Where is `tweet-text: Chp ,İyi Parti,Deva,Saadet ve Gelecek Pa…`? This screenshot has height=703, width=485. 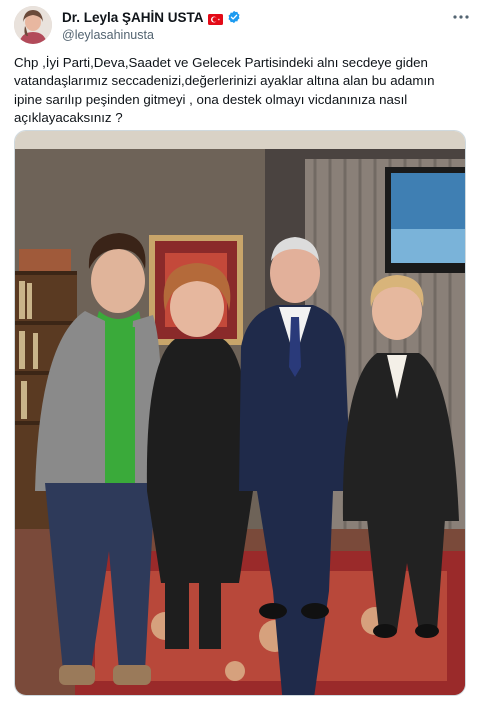 tweet-text: Chp ,İyi Parti,Deva,Saadet ve Gelecek Pa… is located at coordinates (224, 90).